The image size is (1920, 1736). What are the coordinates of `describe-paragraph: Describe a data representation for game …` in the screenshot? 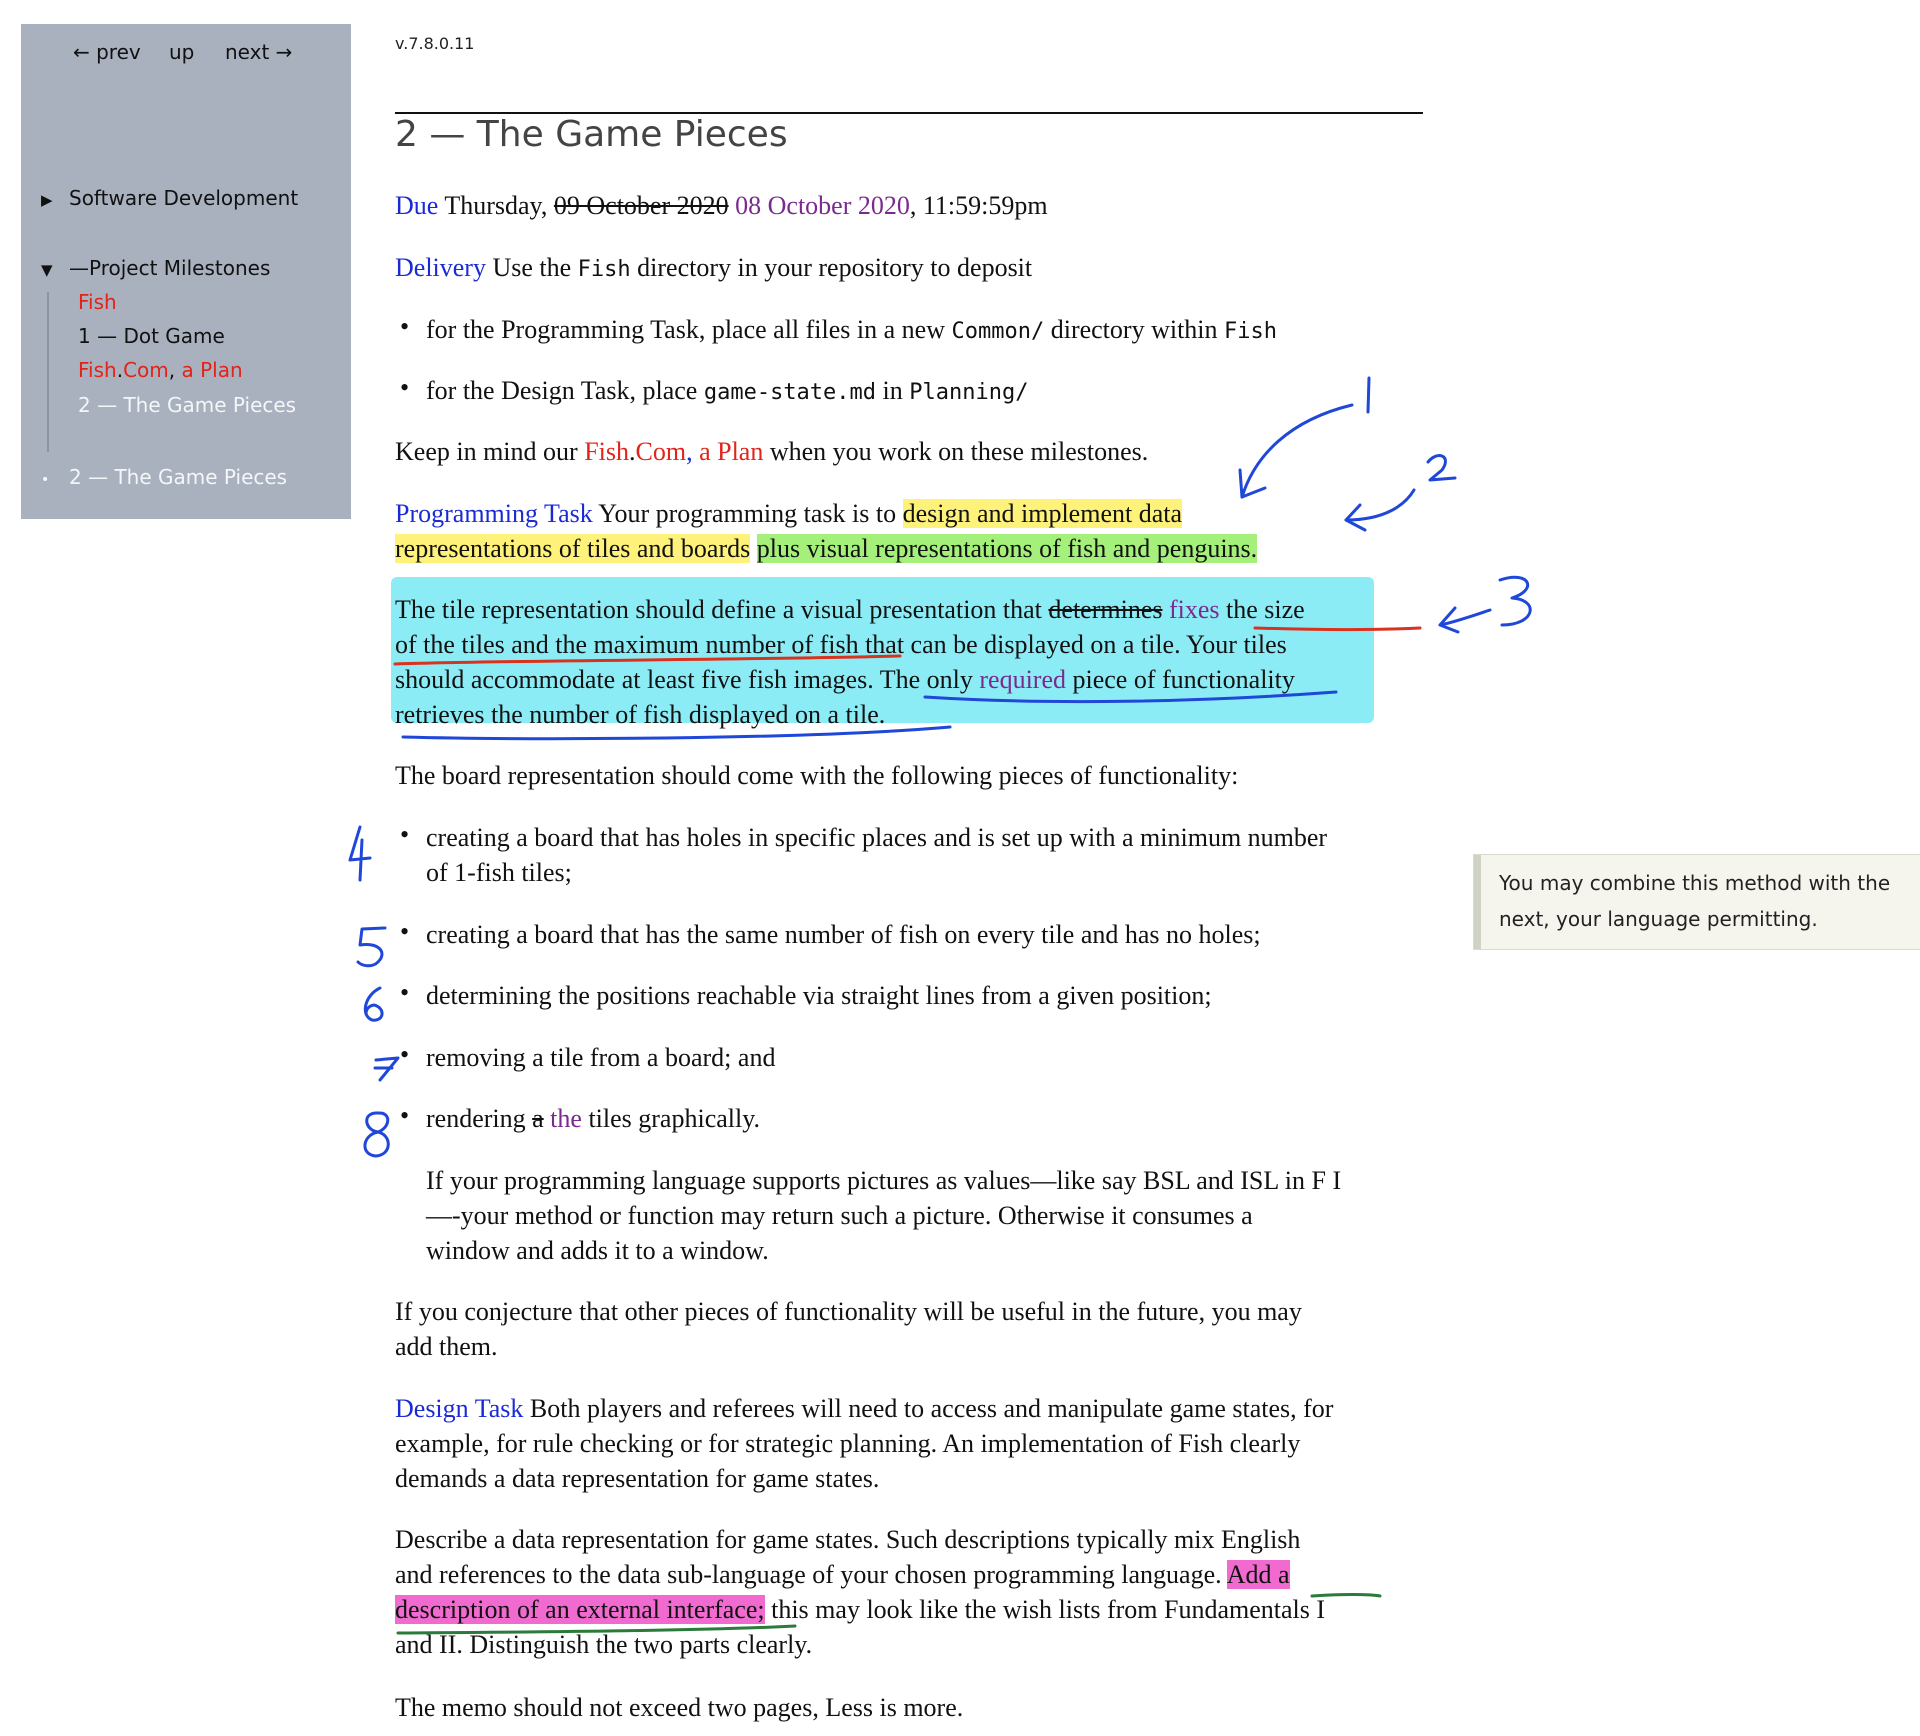 It's located at (910, 1592).